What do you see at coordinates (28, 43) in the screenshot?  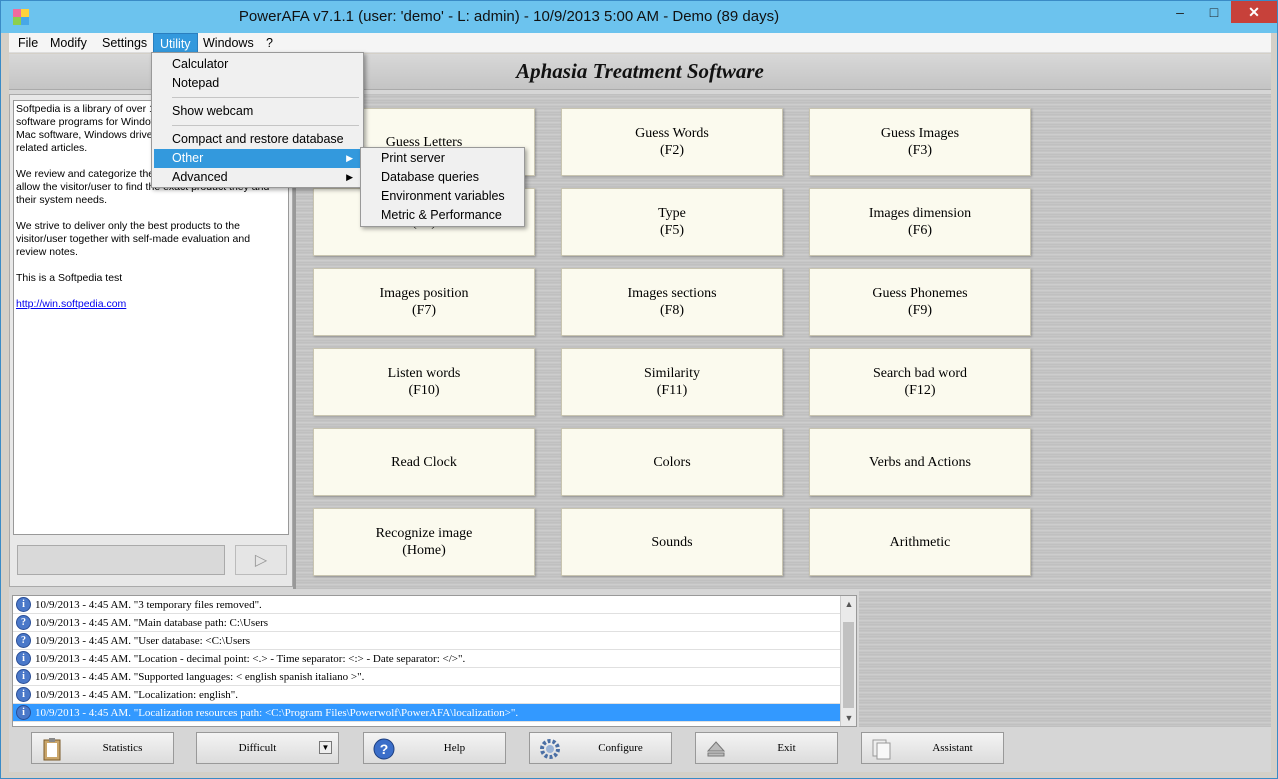 I see `menu-file: File` at bounding box center [28, 43].